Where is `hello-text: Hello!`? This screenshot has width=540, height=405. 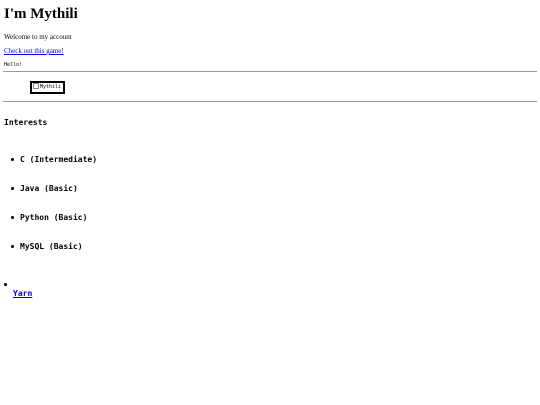 hello-text: Hello! is located at coordinates (13, 65).